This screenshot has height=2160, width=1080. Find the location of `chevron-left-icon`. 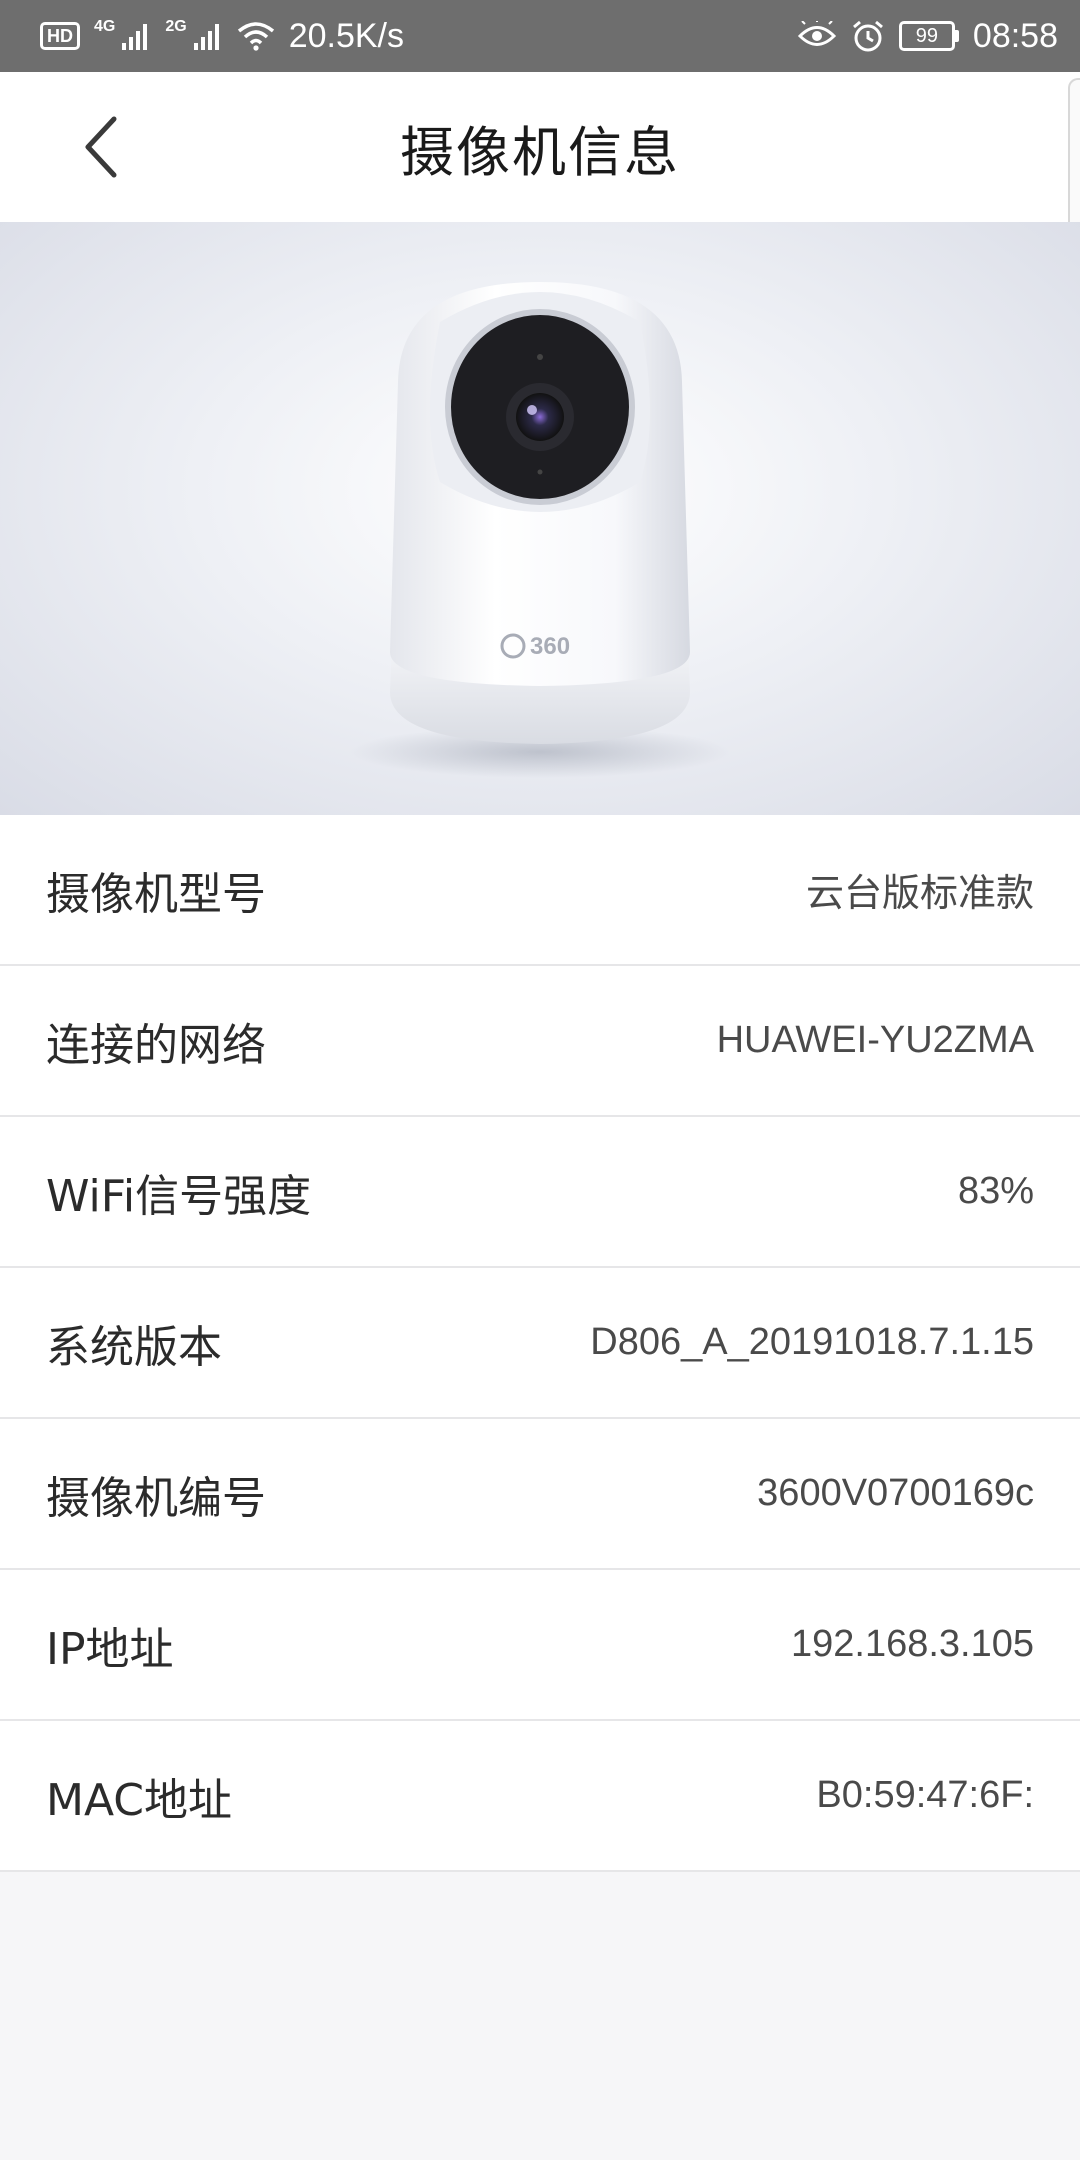

chevron-left-icon is located at coordinates (101, 147).